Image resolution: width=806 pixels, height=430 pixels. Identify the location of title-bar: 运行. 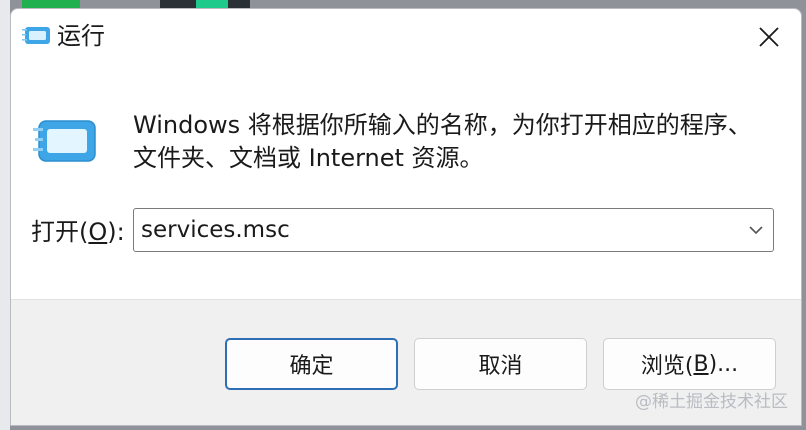
(406, 37).